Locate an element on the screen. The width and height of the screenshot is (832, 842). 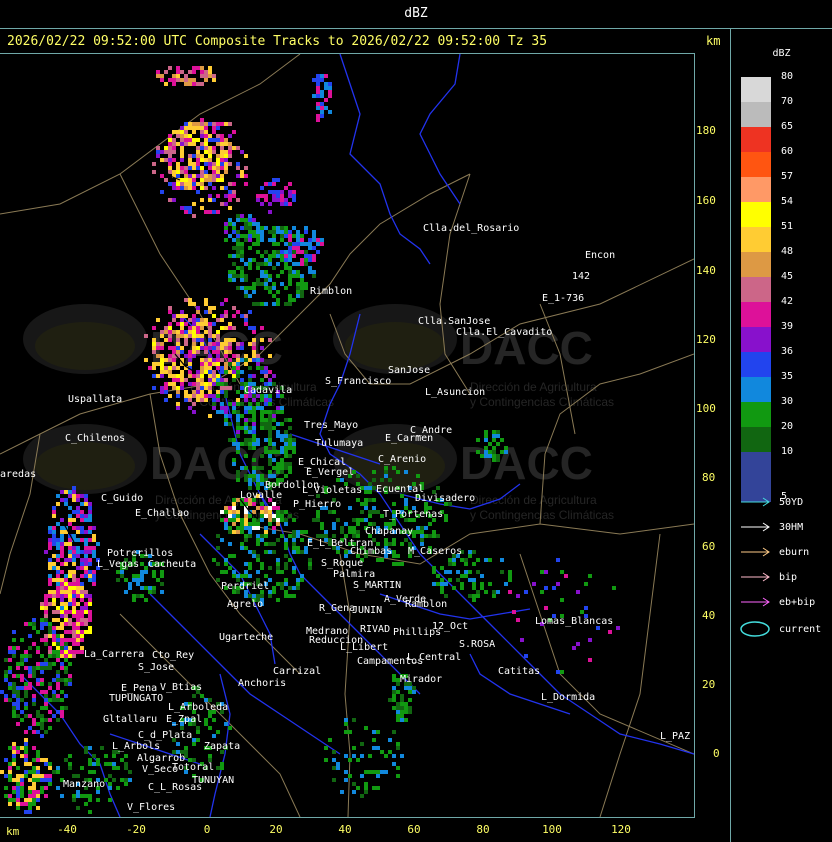
legend-current-label: current is located at coordinates (797, 629).